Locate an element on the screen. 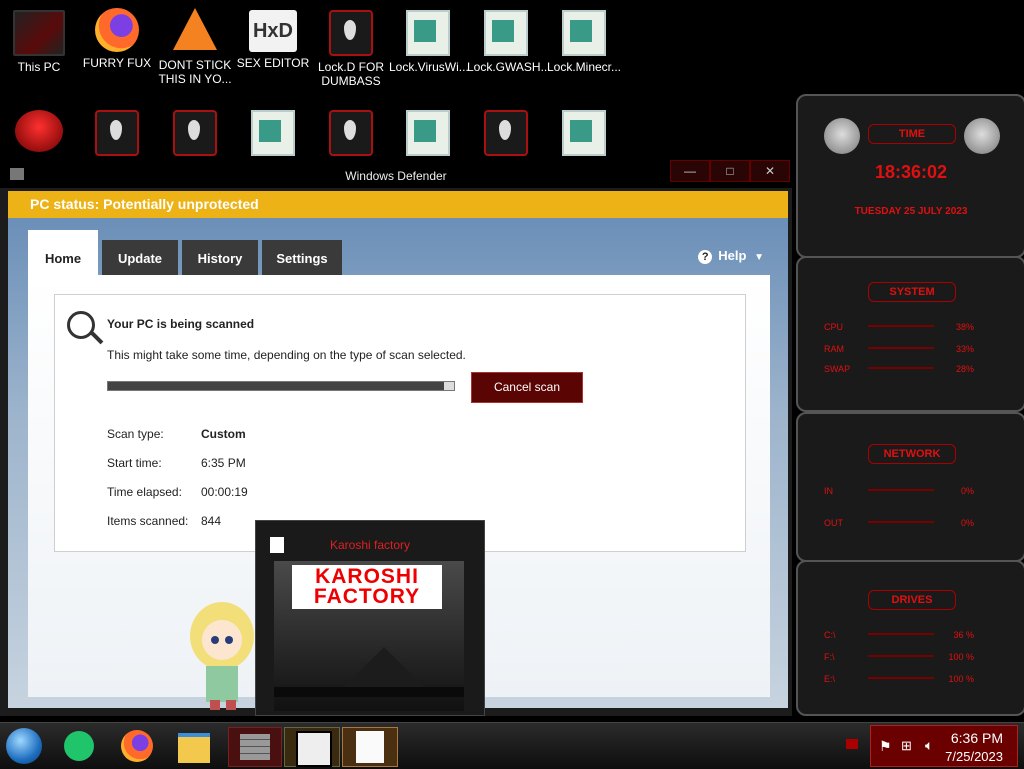 This screenshot has height=769, width=1024. star-character-sticker is located at coordinates (222, 656).